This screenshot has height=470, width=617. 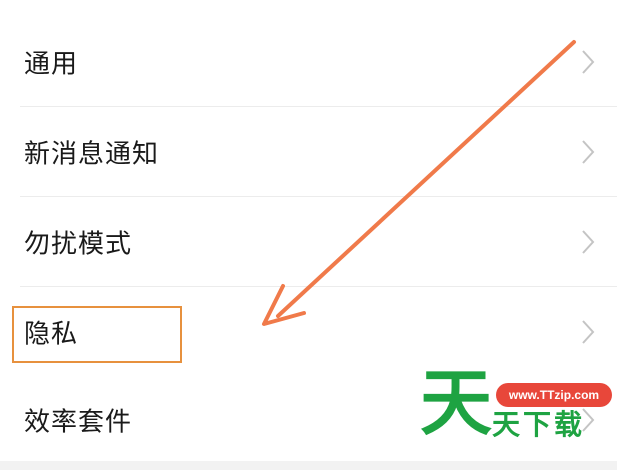 I want to click on watermark-logo: 天 www.TTzip.com 天下载, so click(x=517, y=407).